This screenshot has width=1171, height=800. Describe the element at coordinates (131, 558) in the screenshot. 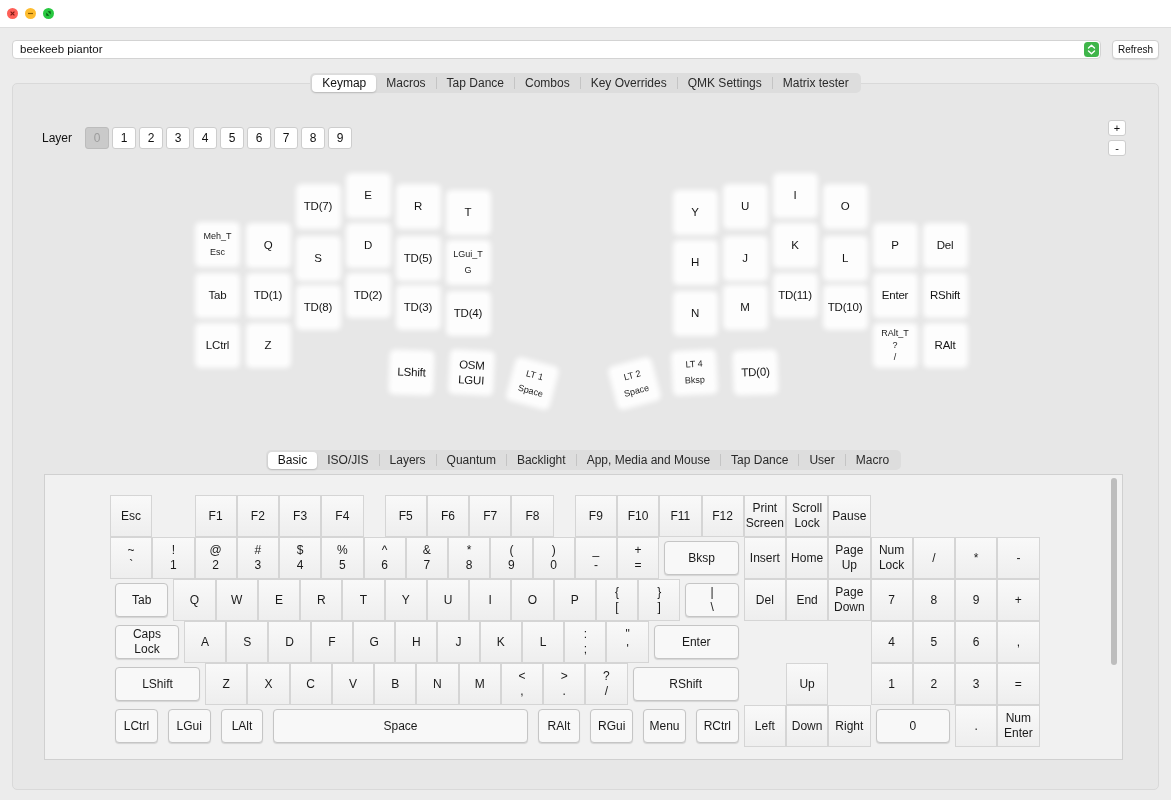

I see `keycode-button: ~ `` at that location.